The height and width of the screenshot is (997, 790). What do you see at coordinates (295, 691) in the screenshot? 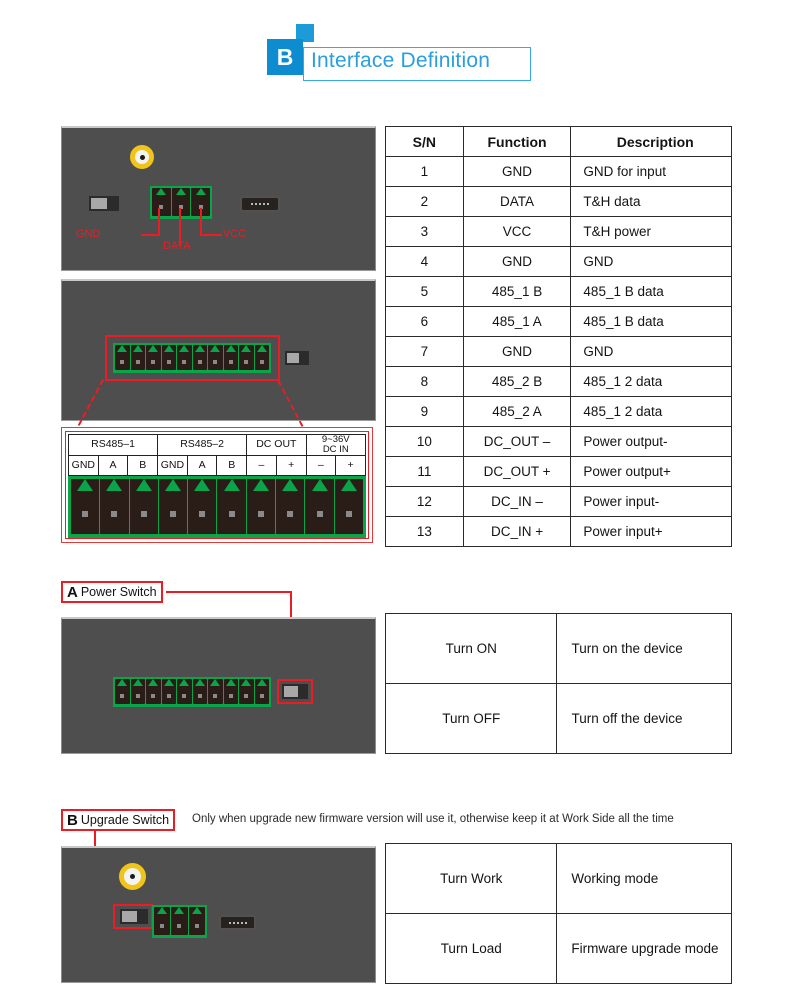
I see `power-switch-callout-box` at bounding box center [295, 691].